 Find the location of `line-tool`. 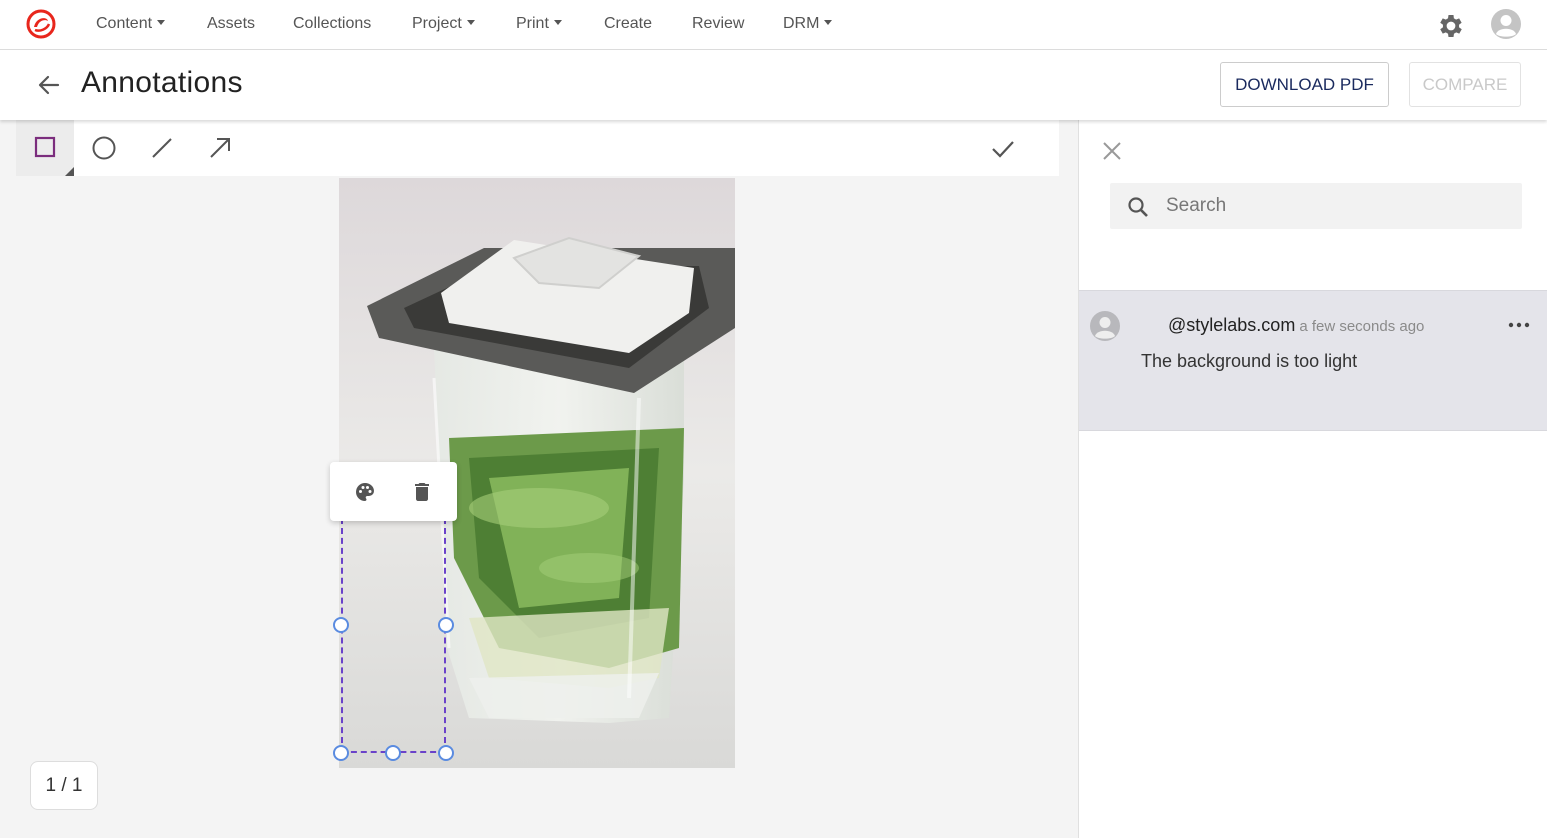

line-tool is located at coordinates (161, 148).